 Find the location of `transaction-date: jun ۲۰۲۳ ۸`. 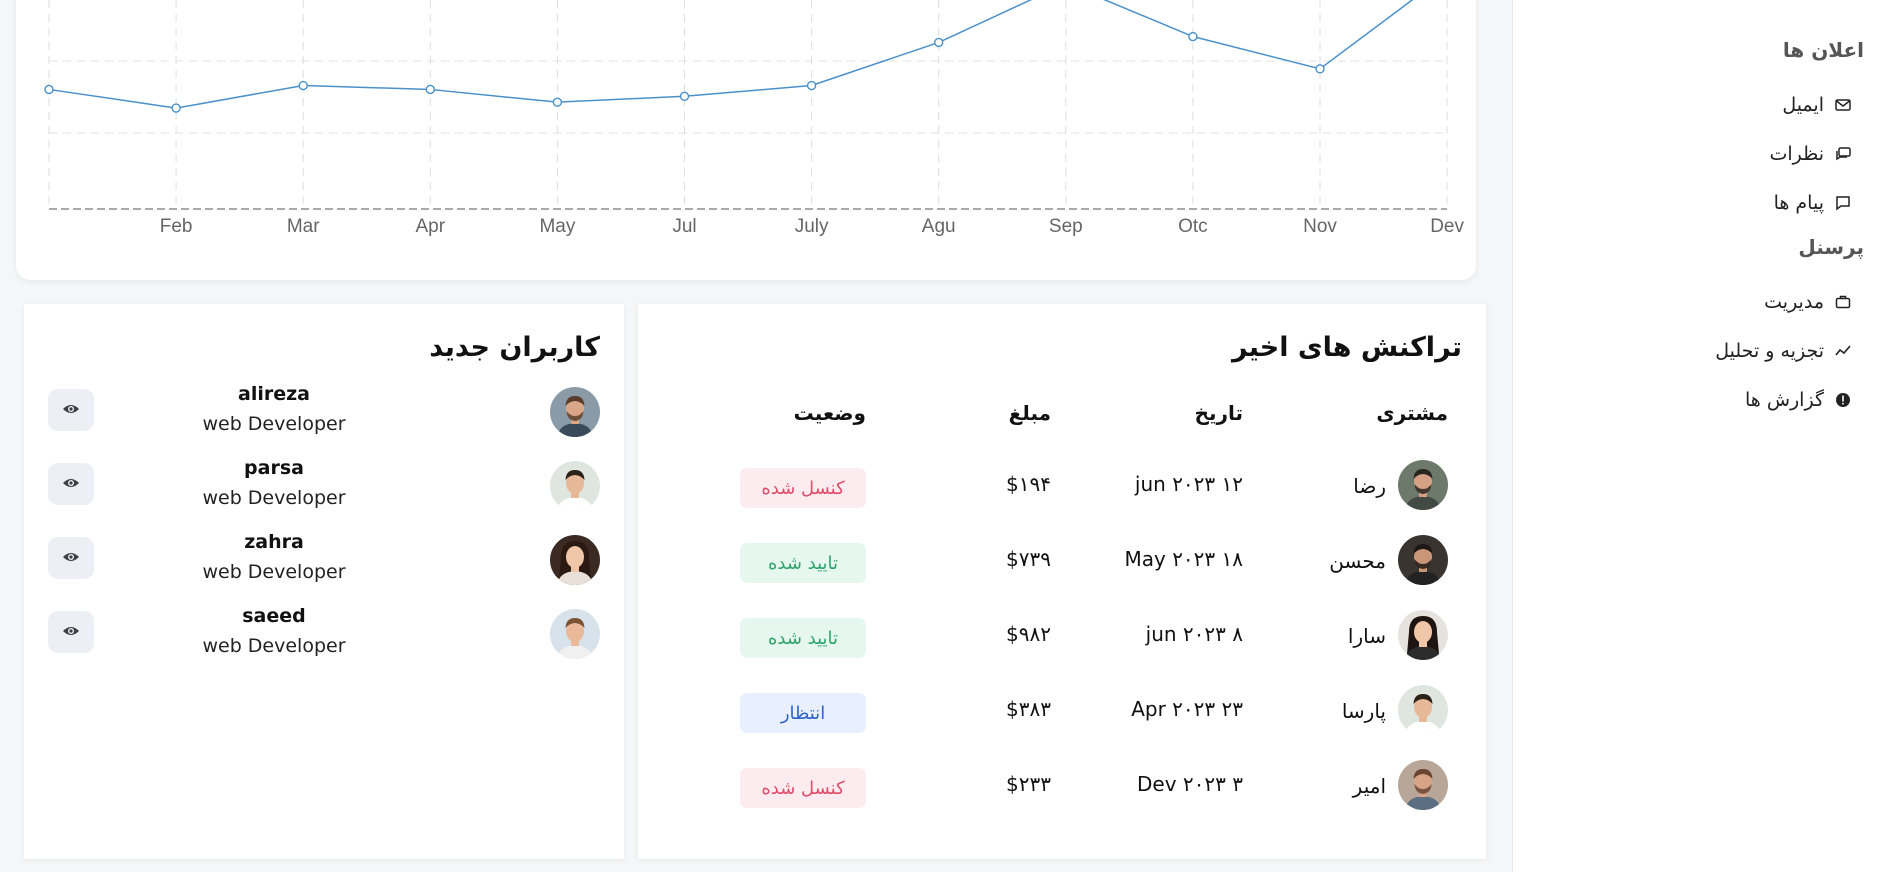

transaction-date: jun ۲۰۲۳ ۸ is located at coordinates (1194, 634).